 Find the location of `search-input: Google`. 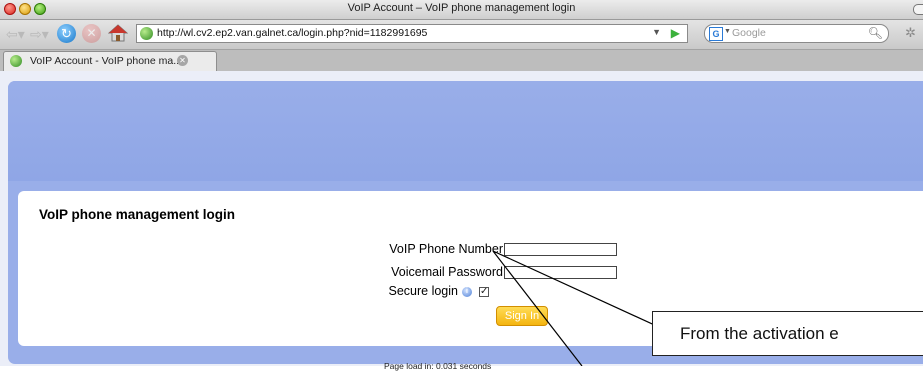

search-input: Google is located at coordinates (749, 33).